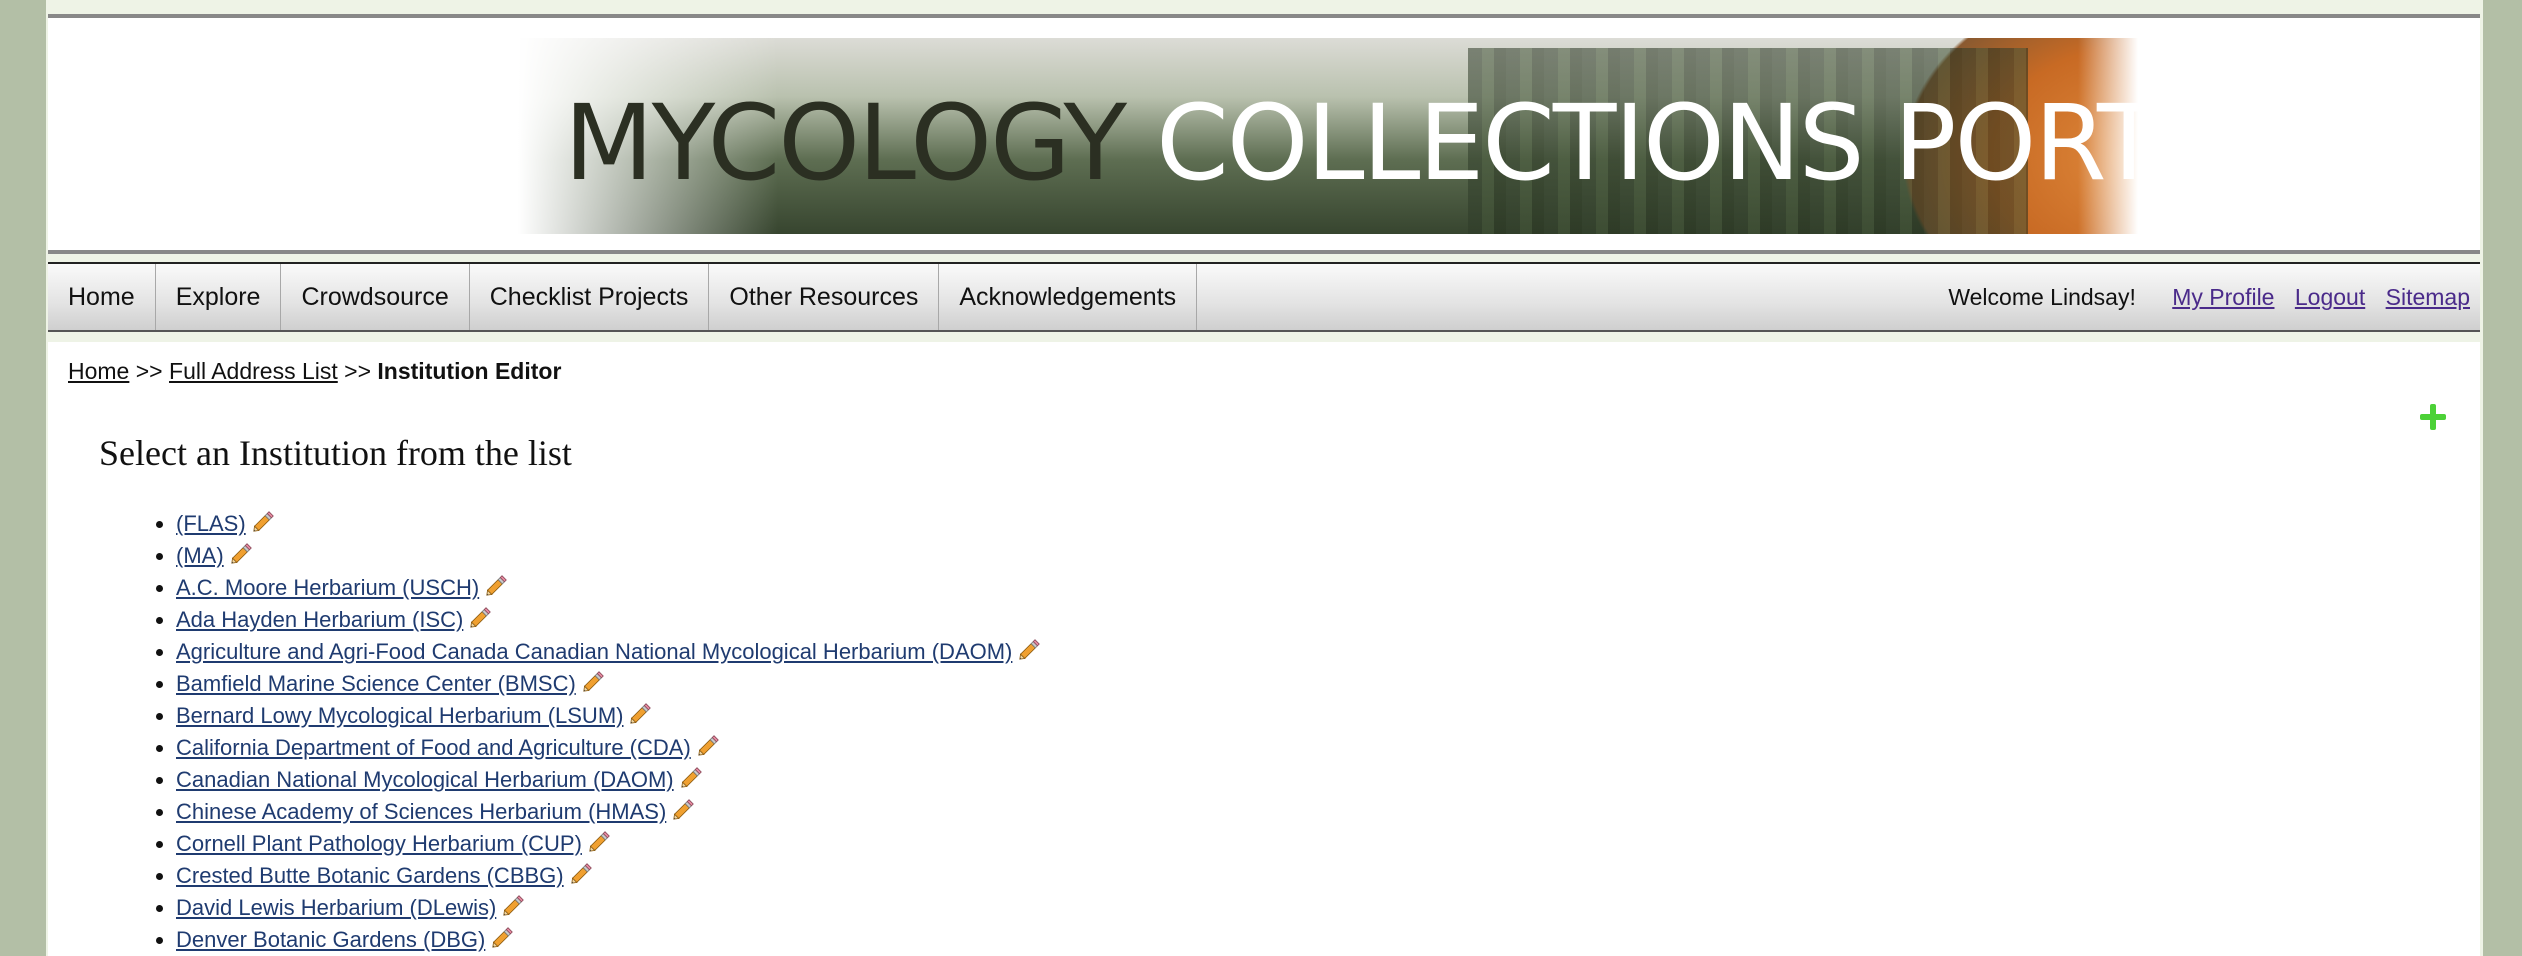  What do you see at coordinates (2330, 297) in the screenshot?
I see `logout-link: Logout` at bounding box center [2330, 297].